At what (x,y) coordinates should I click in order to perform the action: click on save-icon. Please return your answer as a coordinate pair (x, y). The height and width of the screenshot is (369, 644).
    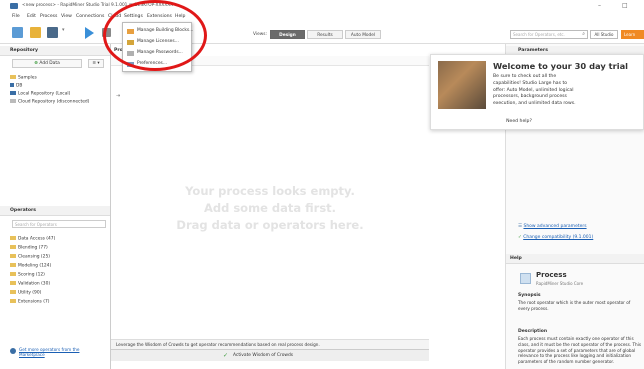
    Looking at the image, I should click on (52, 32).